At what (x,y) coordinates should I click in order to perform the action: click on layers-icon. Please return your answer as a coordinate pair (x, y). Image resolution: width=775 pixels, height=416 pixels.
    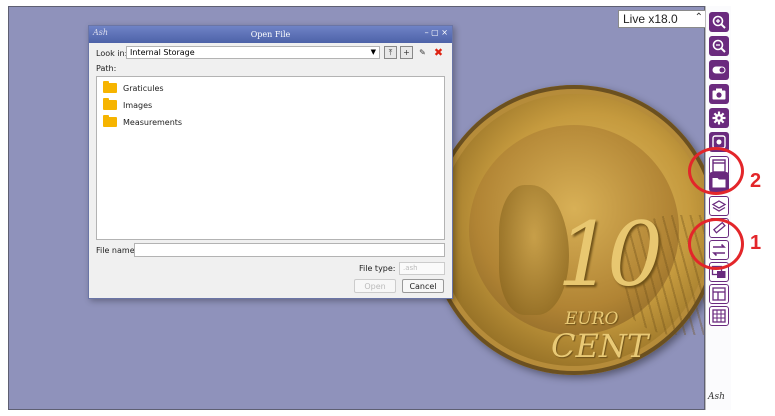
    Looking at the image, I should click on (719, 206).